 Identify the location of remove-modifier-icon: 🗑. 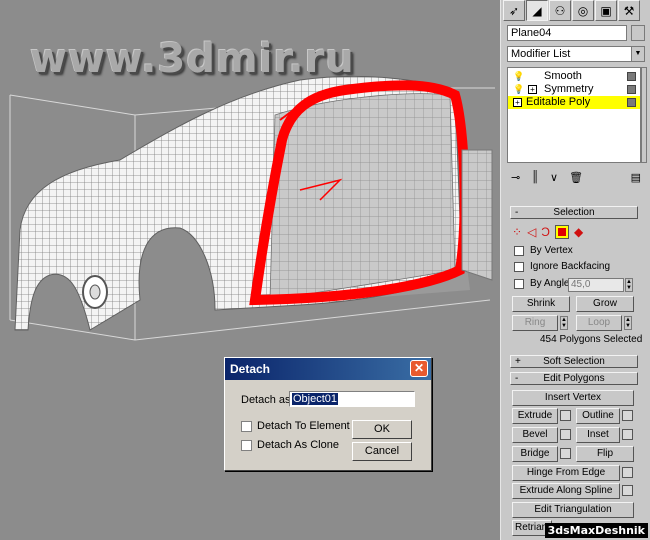
(576, 177).